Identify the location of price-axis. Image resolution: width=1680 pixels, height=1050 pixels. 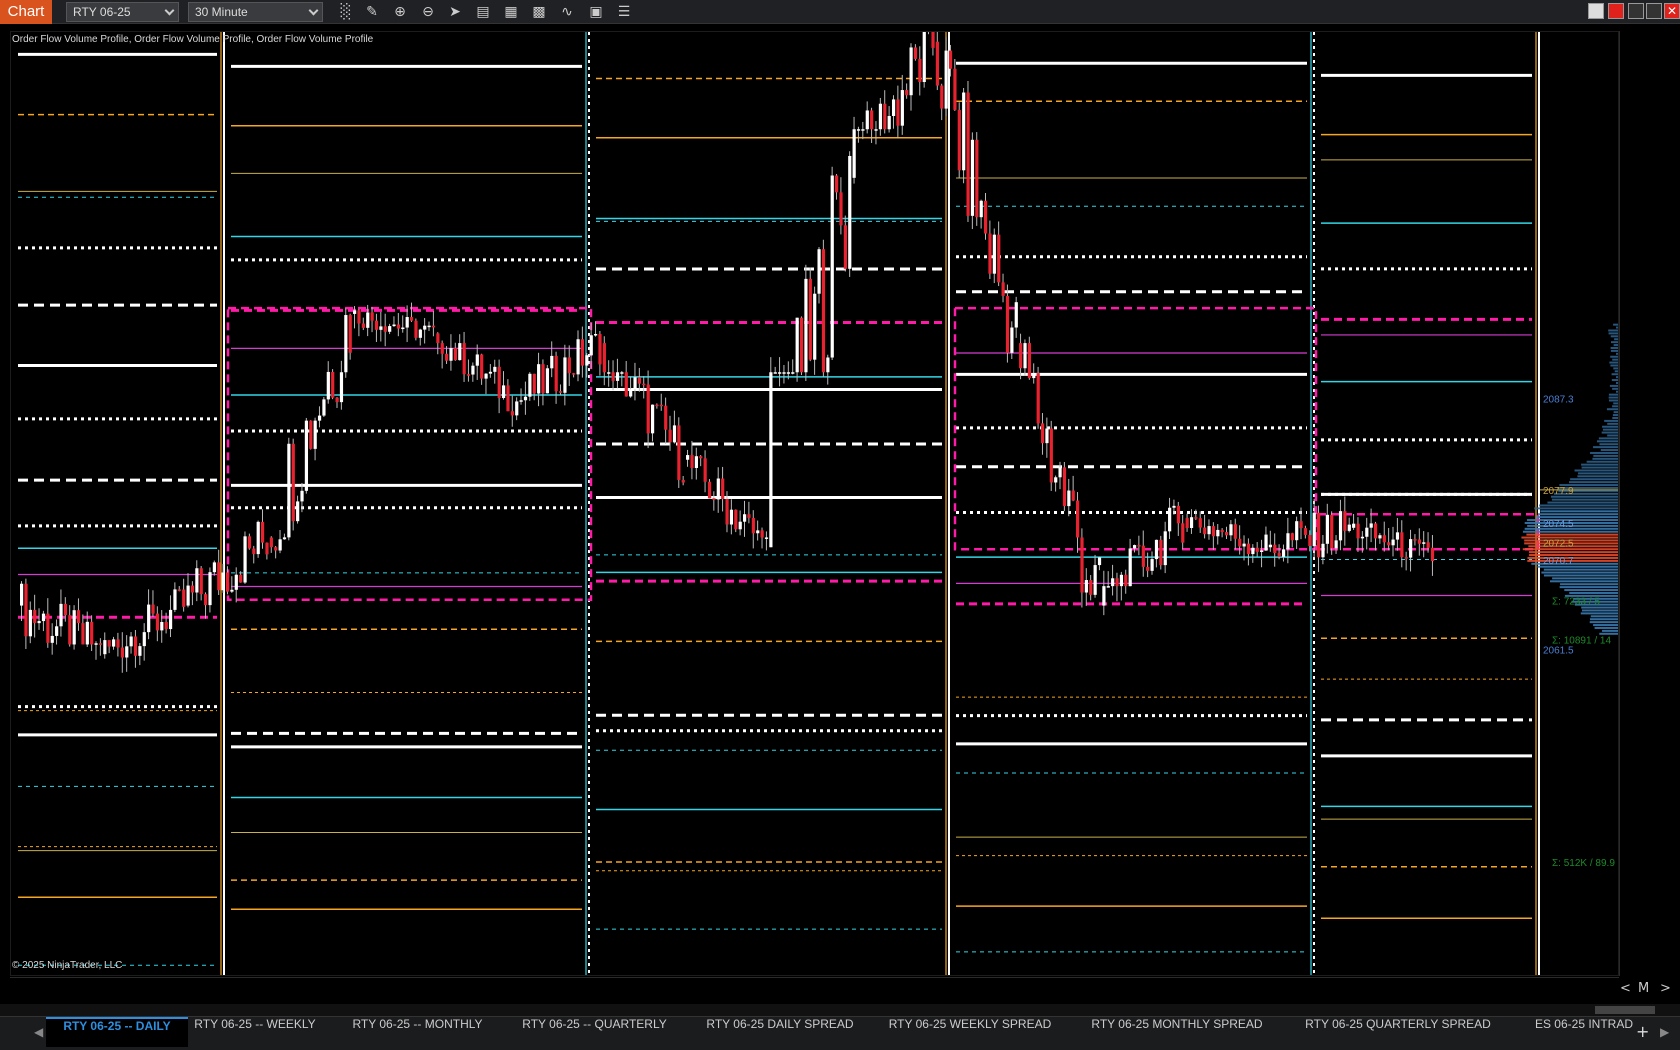
(1649, 503).